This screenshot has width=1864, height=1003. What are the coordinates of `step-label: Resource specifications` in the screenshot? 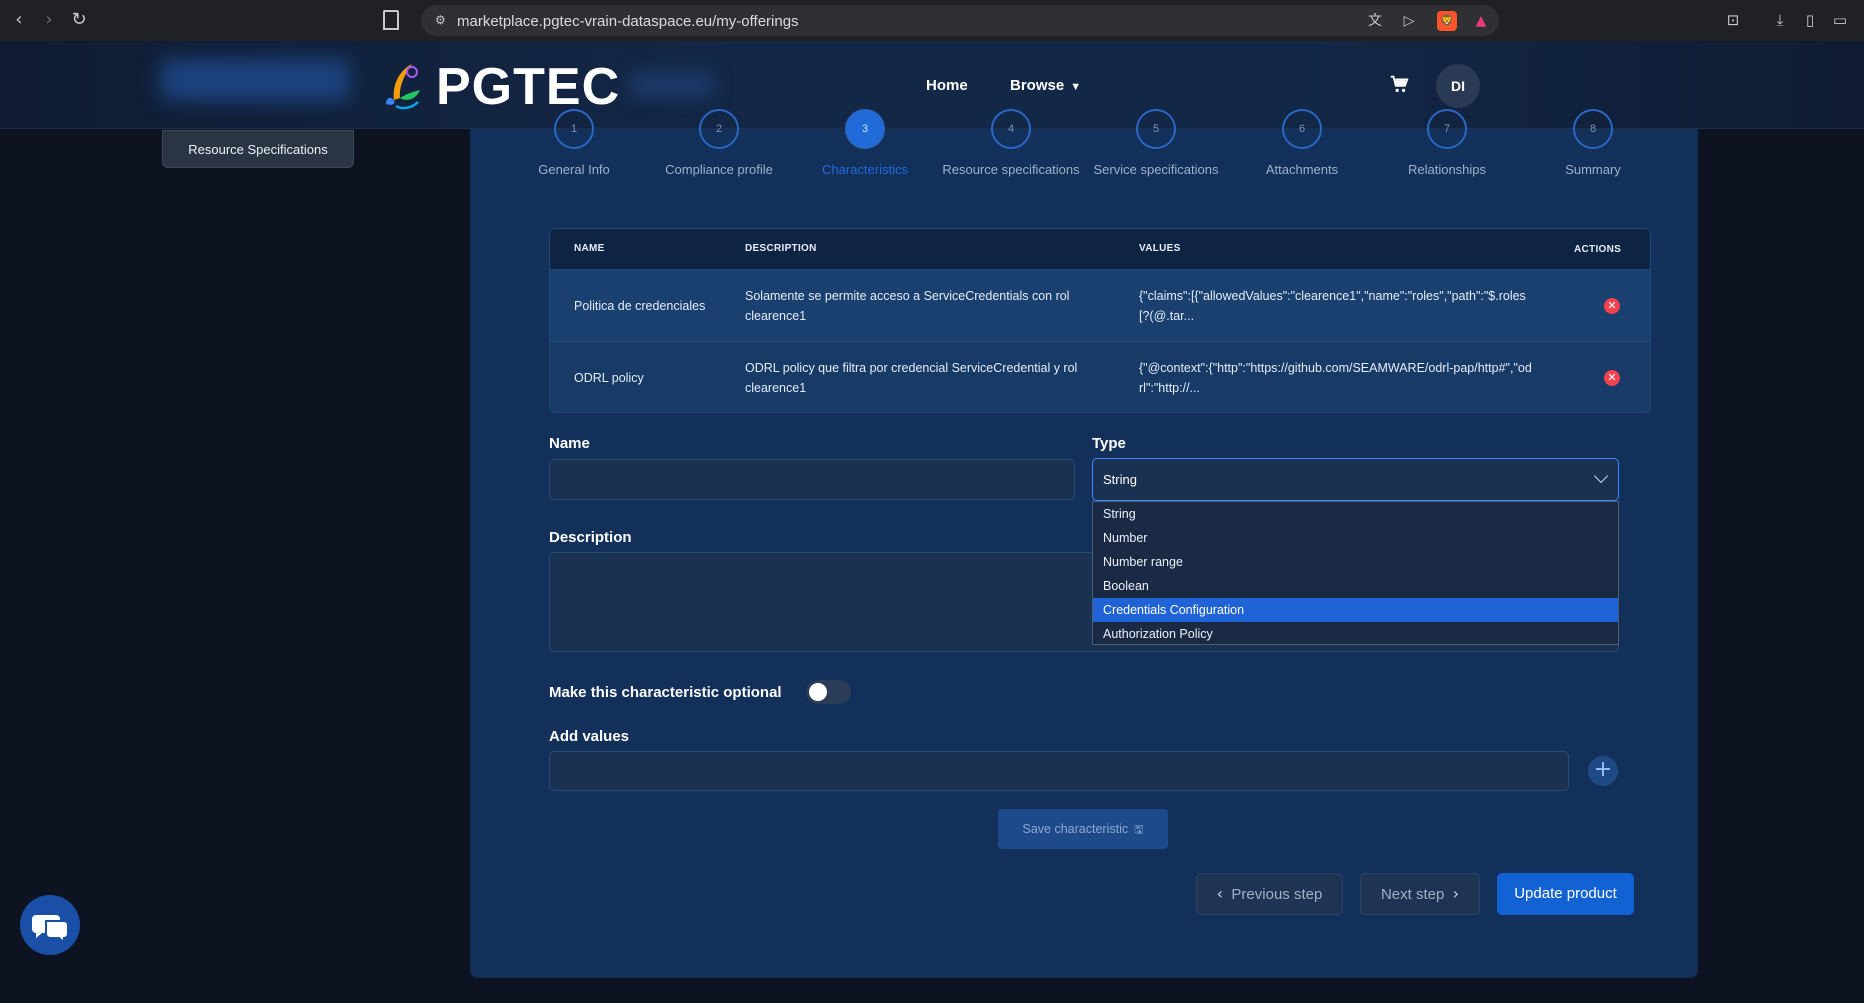 It's located at (1011, 169).